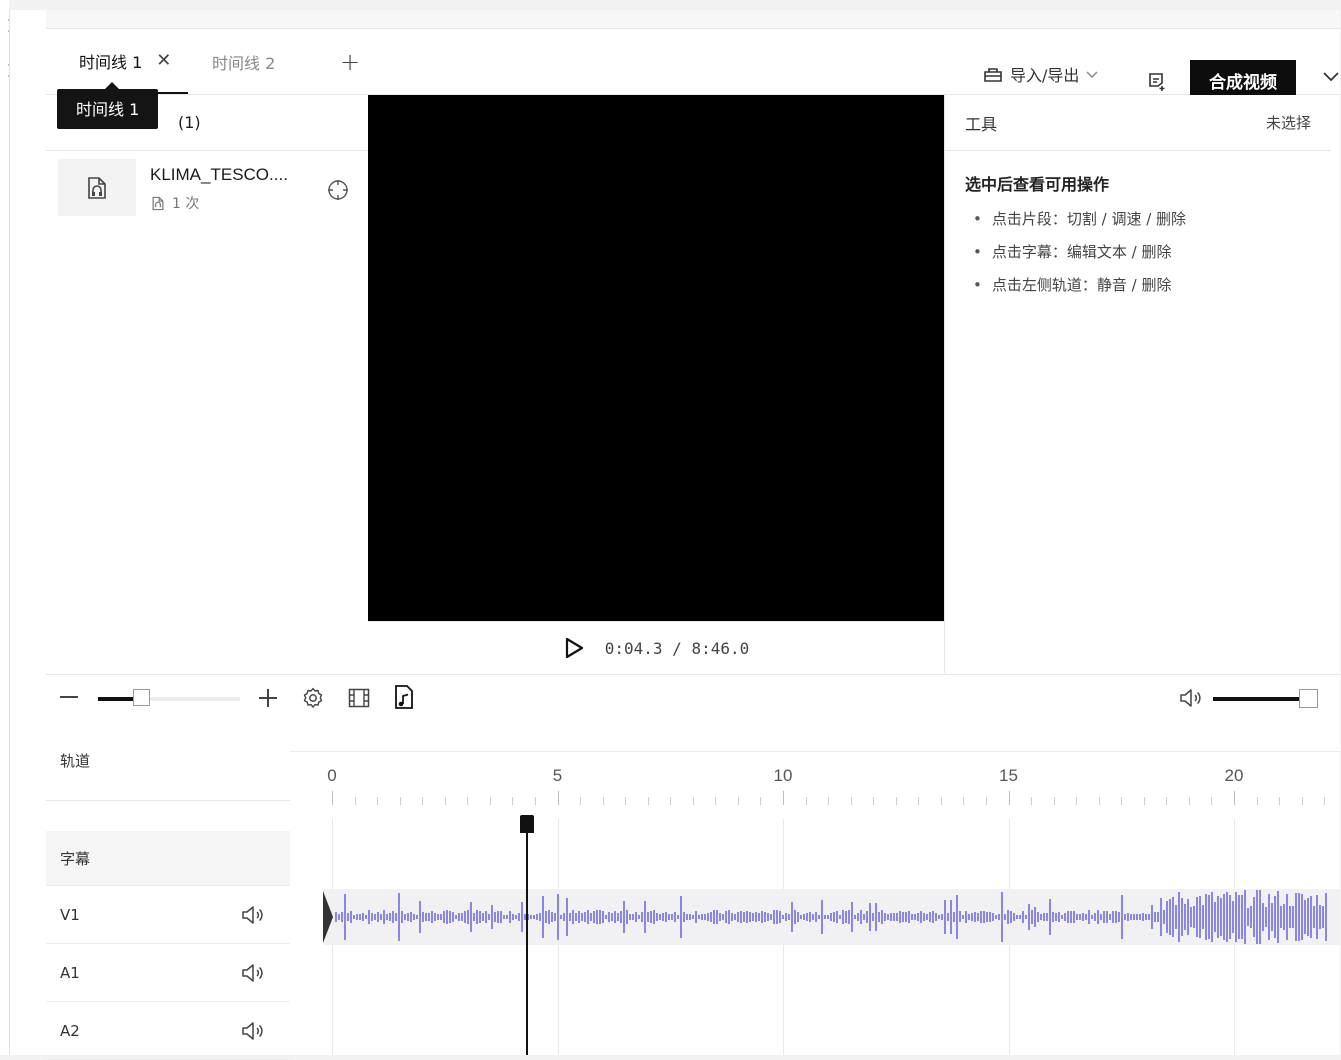  Describe the element at coordinates (1008, 775) in the screenshot. I see `ruler-label: 15` at that location.